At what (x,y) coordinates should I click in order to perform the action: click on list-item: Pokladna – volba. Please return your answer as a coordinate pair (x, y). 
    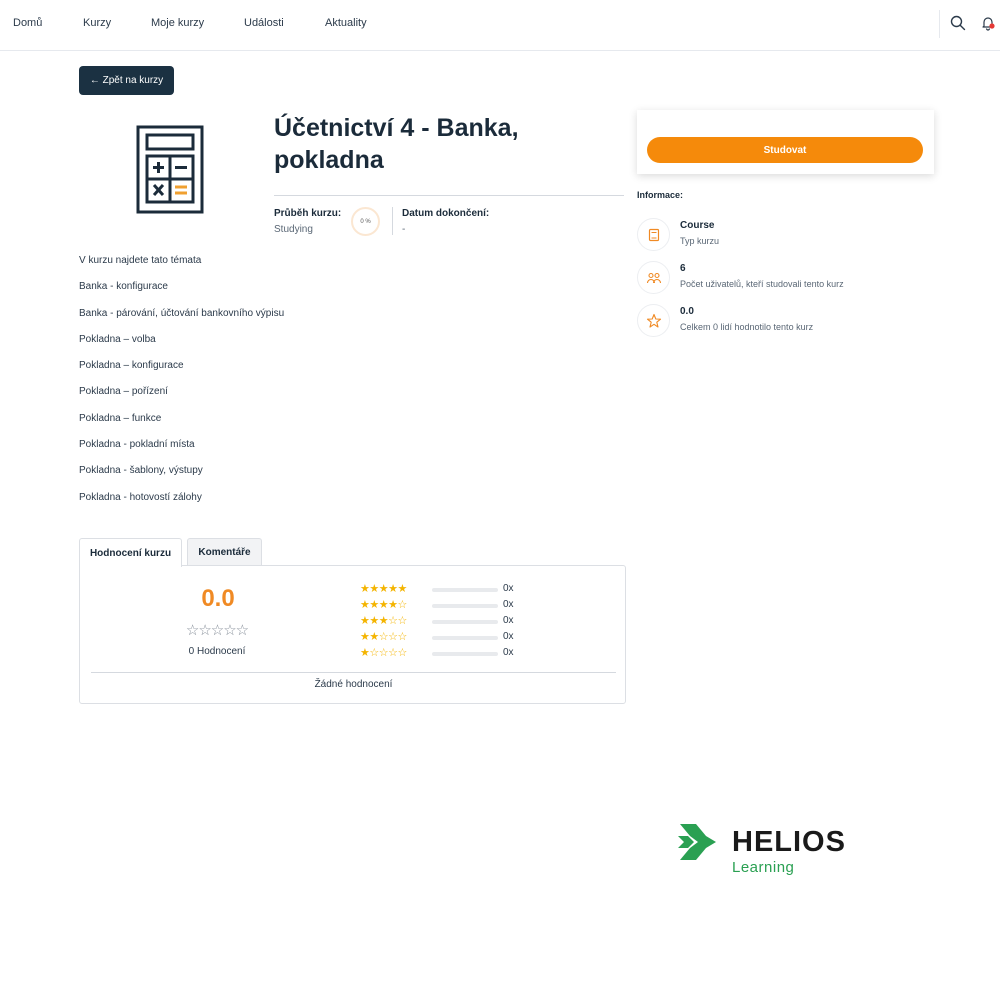
    Looking at the image, I should click on (117, 339).